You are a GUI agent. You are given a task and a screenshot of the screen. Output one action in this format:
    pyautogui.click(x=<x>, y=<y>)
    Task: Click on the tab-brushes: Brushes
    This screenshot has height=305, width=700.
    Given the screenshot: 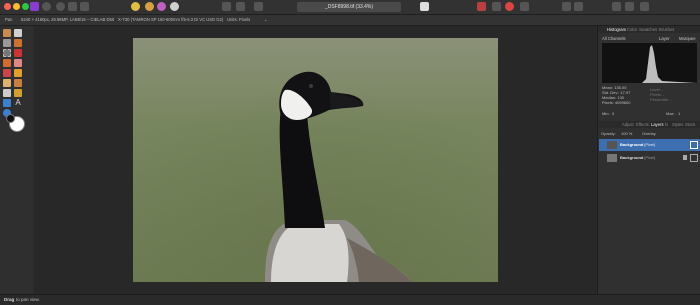 What is the action you would take?
    pyautogui.click(x=666, y=29)
    